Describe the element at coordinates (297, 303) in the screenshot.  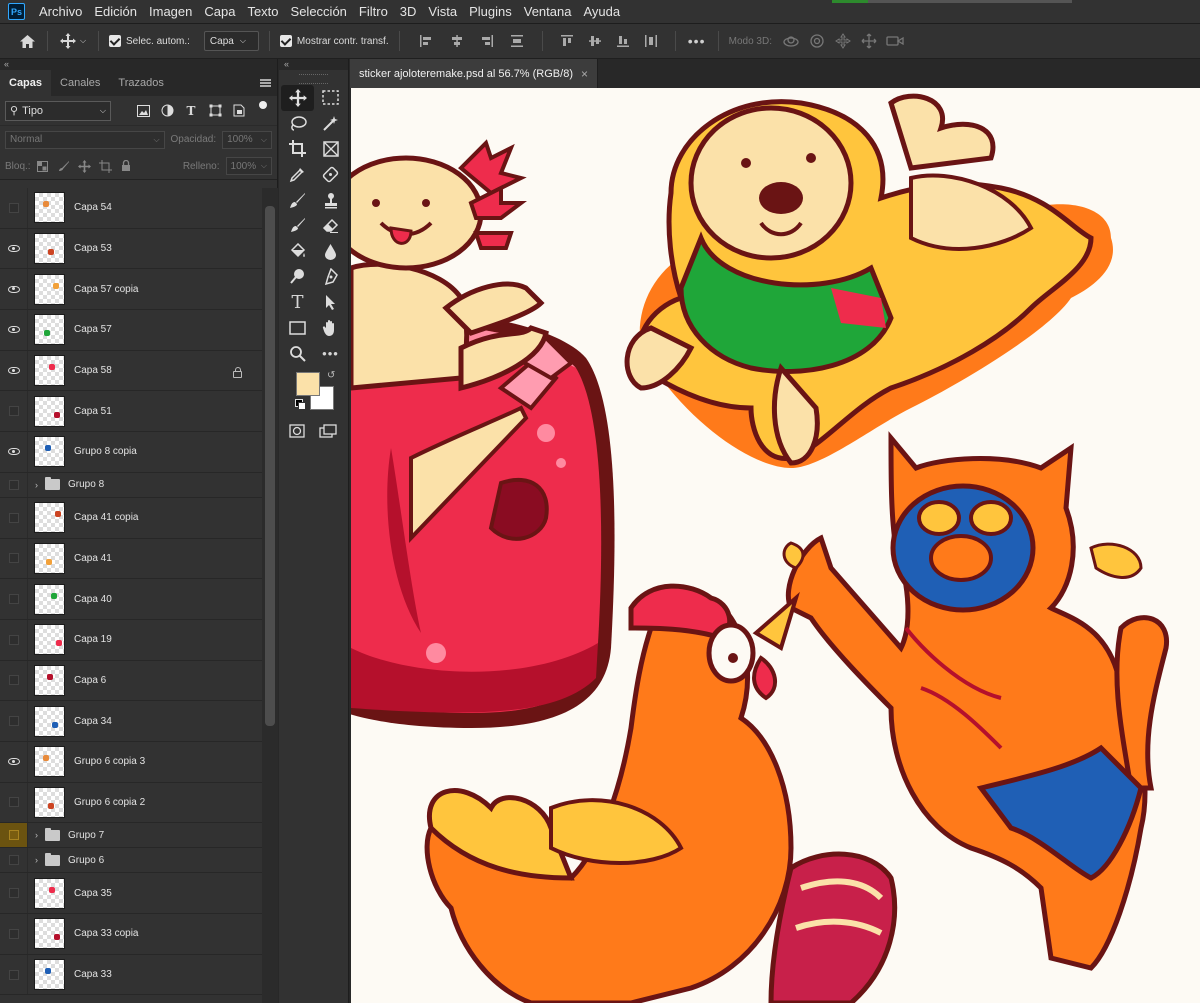
I see `type-tool-icon: T` at that location.